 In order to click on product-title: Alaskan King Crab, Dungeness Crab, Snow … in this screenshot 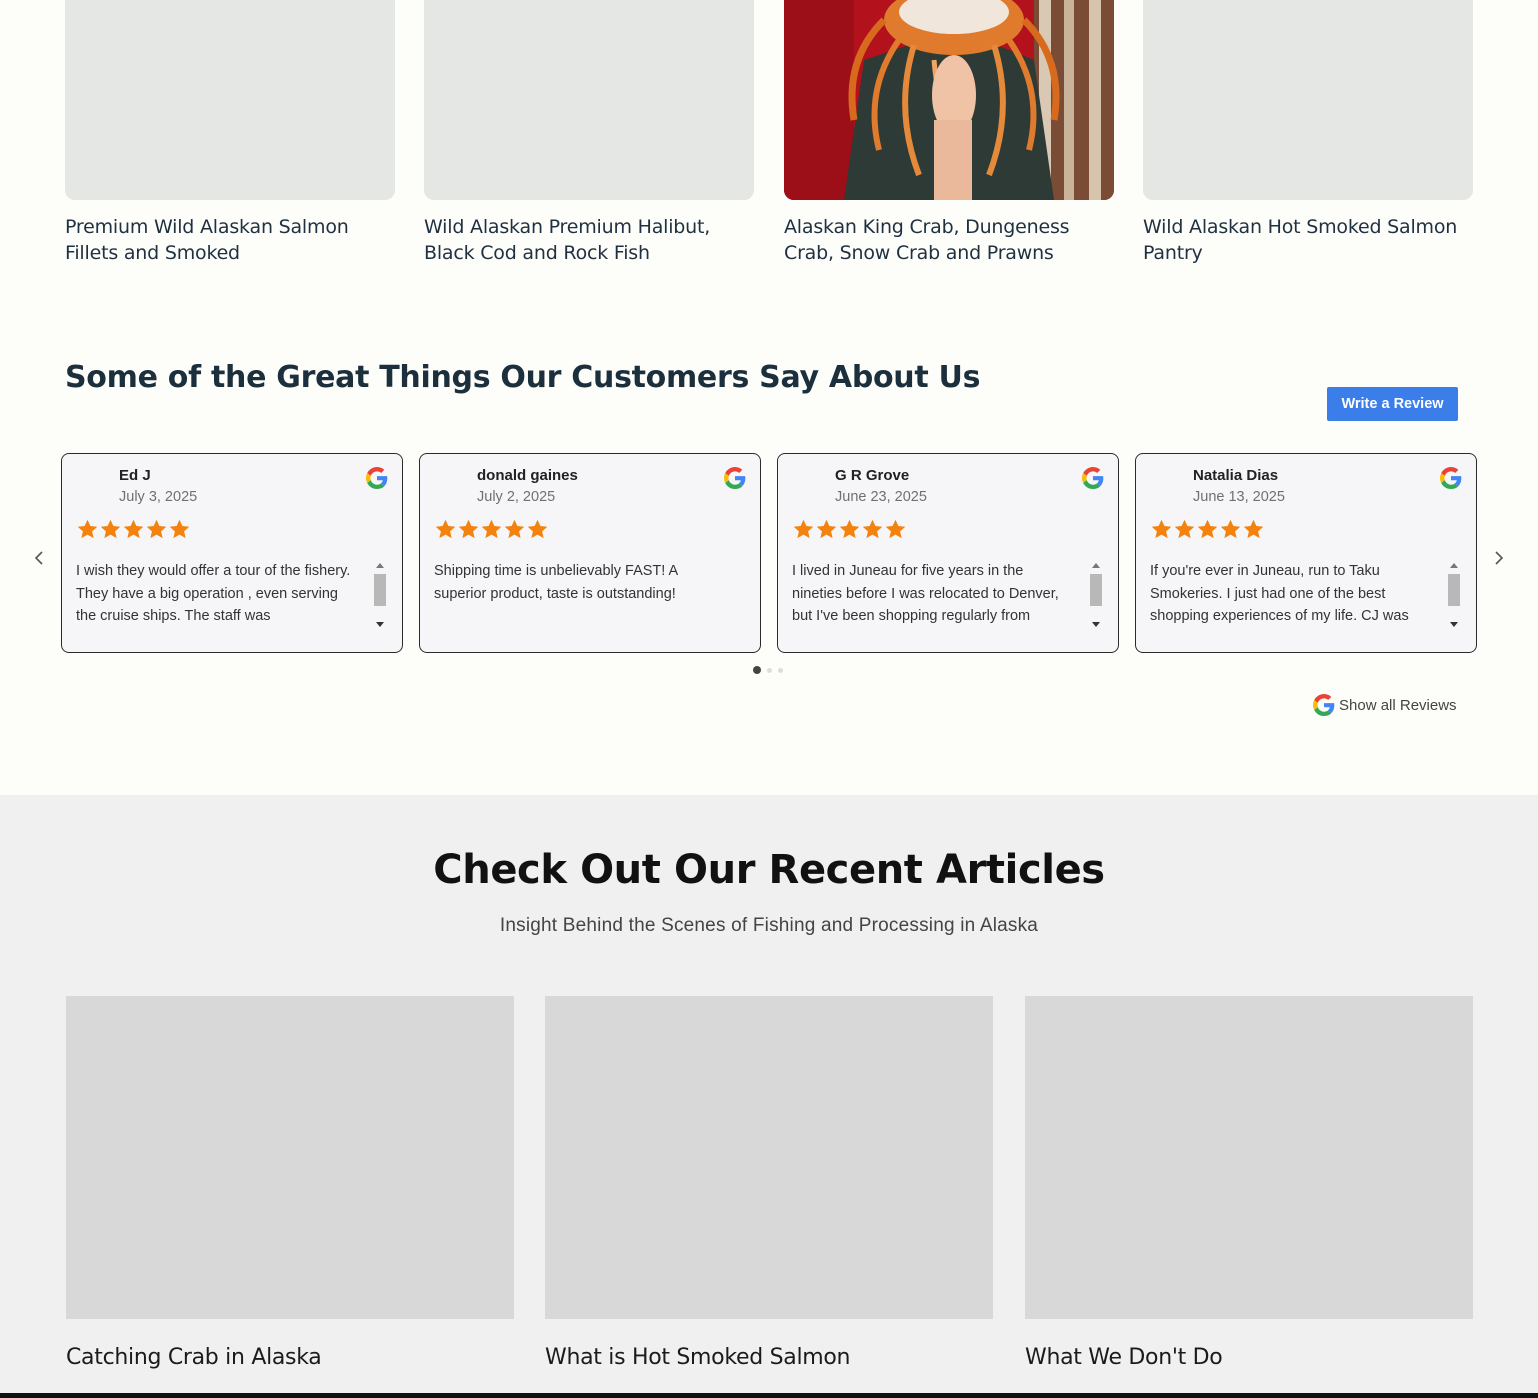, I will do `click(949, 240)`.